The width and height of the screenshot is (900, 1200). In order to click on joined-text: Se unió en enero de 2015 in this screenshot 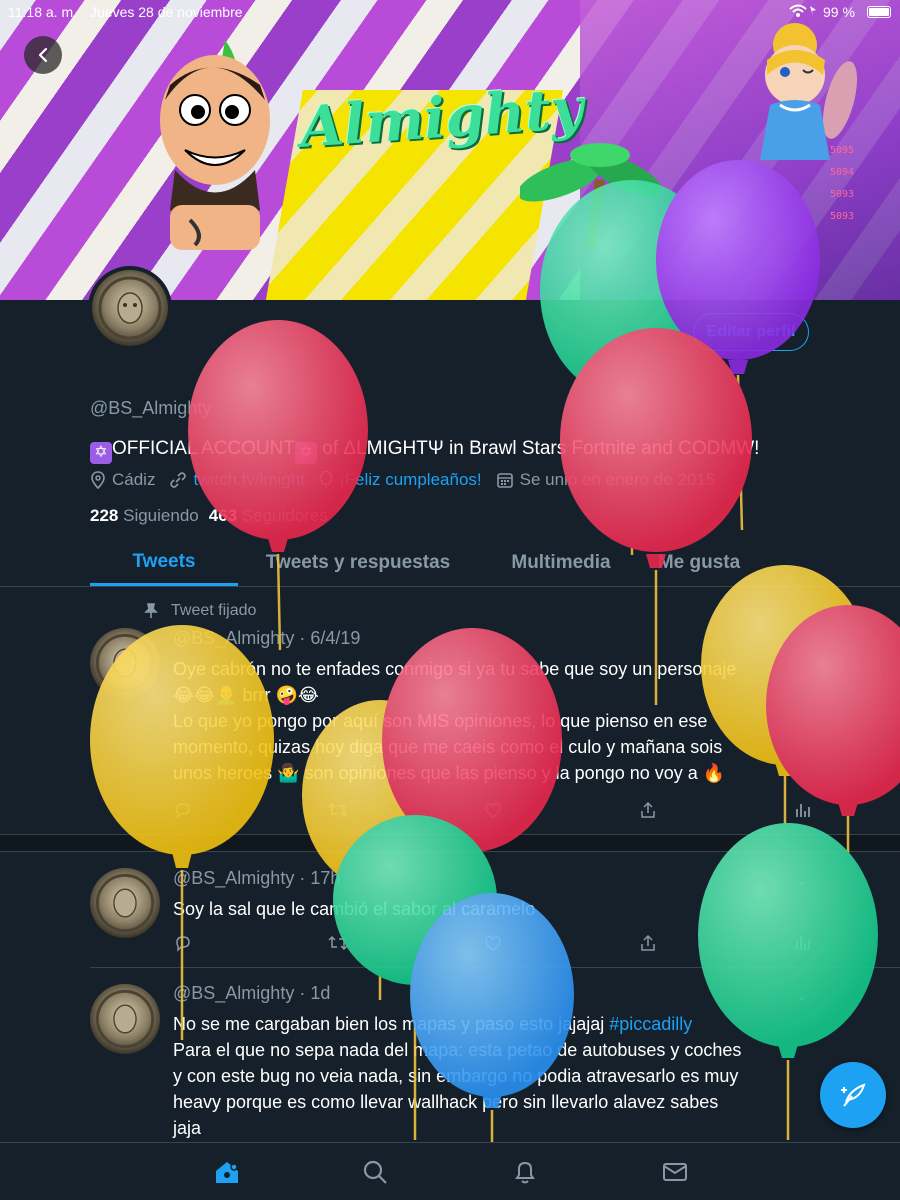, I will do `click(617, 479)`.